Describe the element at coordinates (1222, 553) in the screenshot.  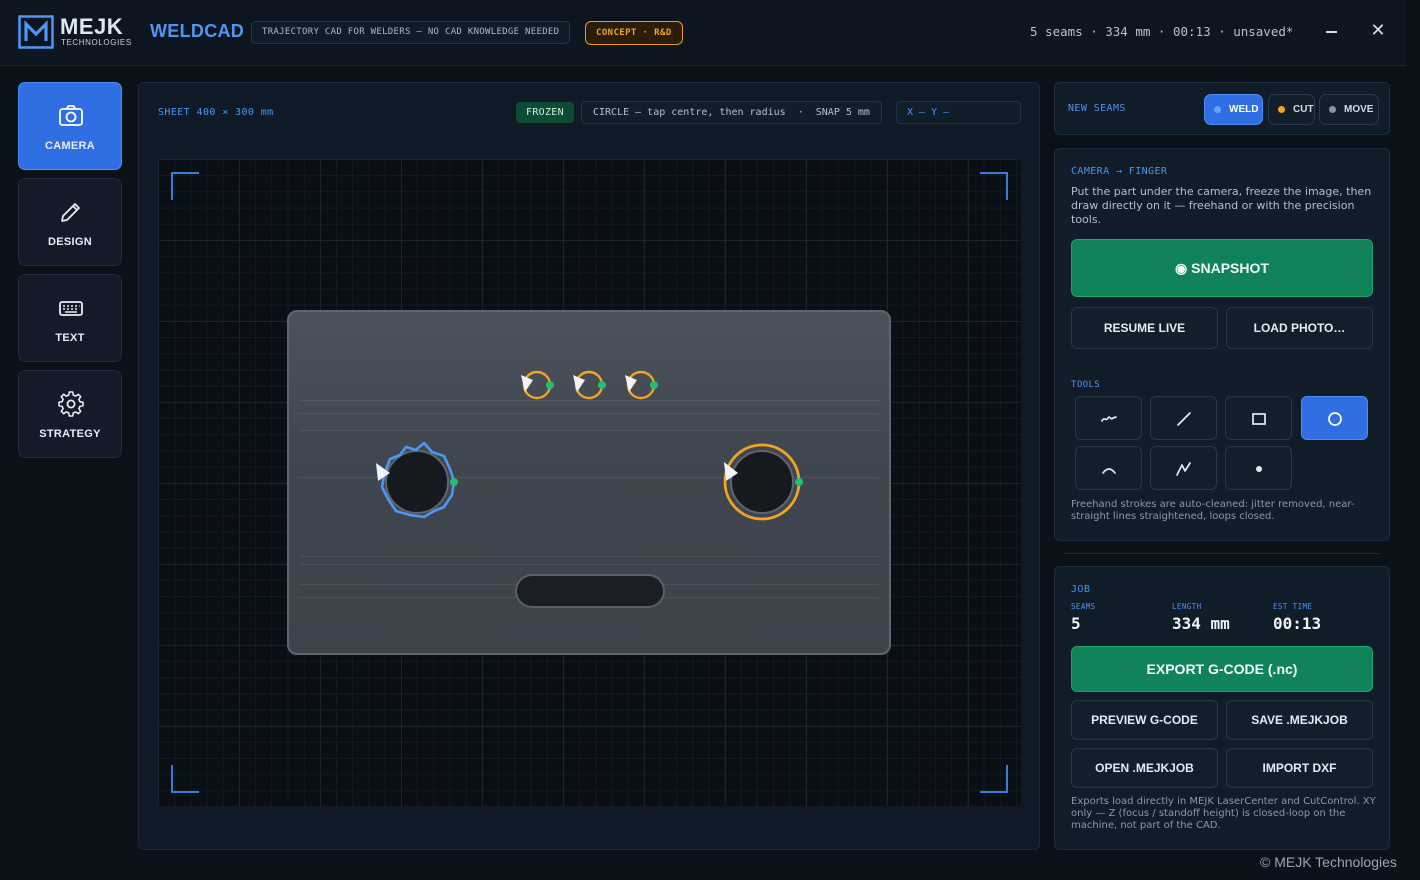
I see `divider` at that location.